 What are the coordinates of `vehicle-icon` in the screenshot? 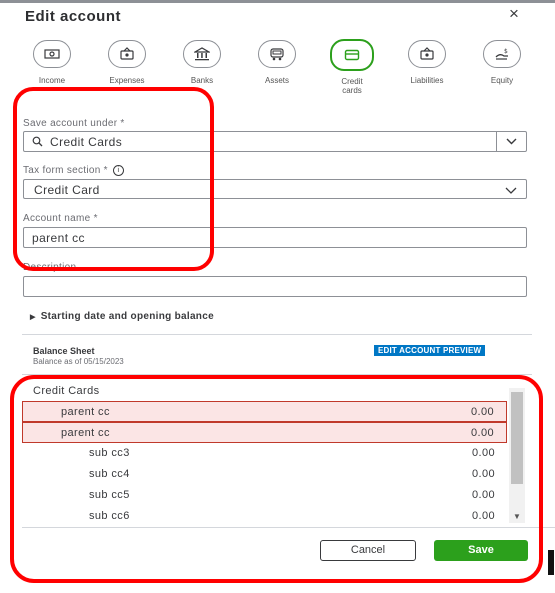 It's located at (277, 54).